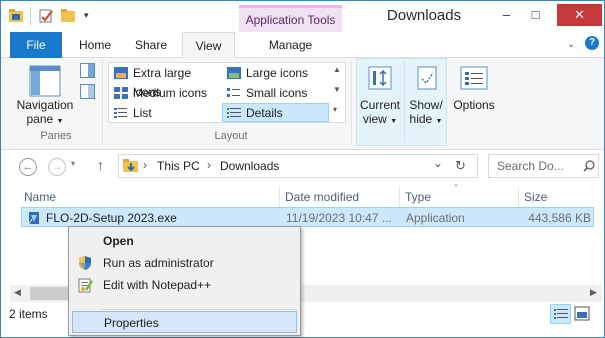 The image size is (605, 338). What do you see at coordinates (592, 43) in the screenshot?
I see `help-icon: ?` at bounding box center [592, 43].